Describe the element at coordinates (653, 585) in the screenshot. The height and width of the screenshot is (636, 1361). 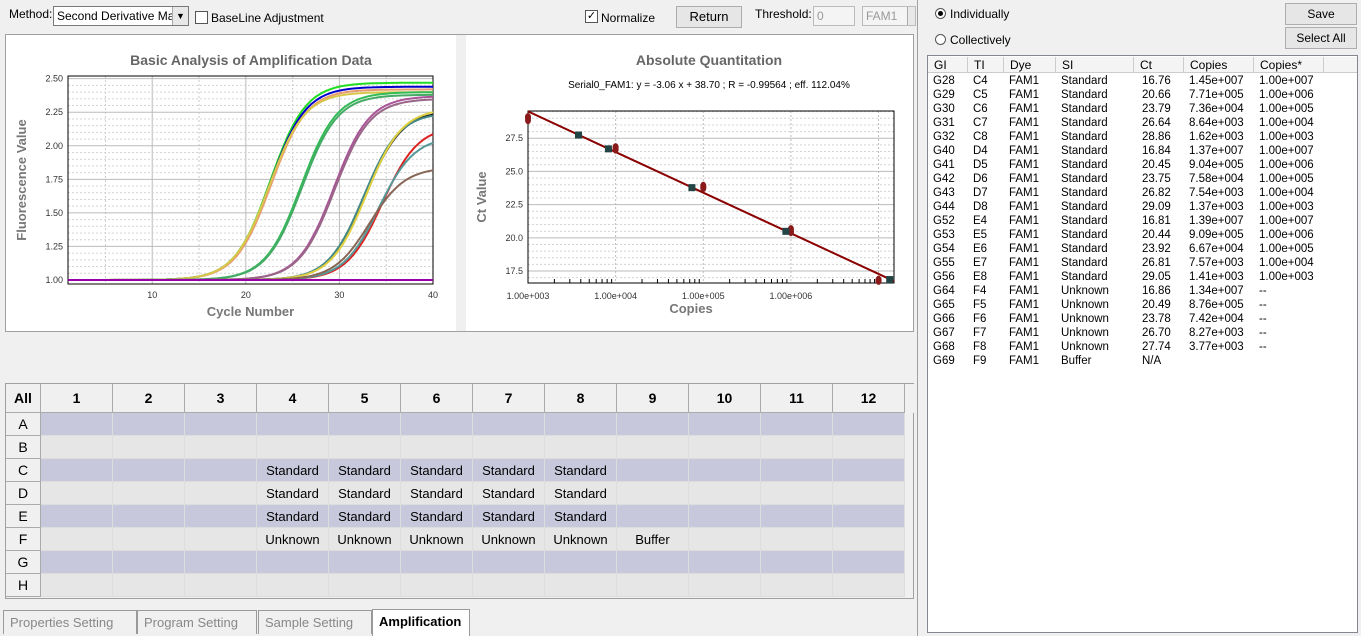
I see `well-H9` at that location.